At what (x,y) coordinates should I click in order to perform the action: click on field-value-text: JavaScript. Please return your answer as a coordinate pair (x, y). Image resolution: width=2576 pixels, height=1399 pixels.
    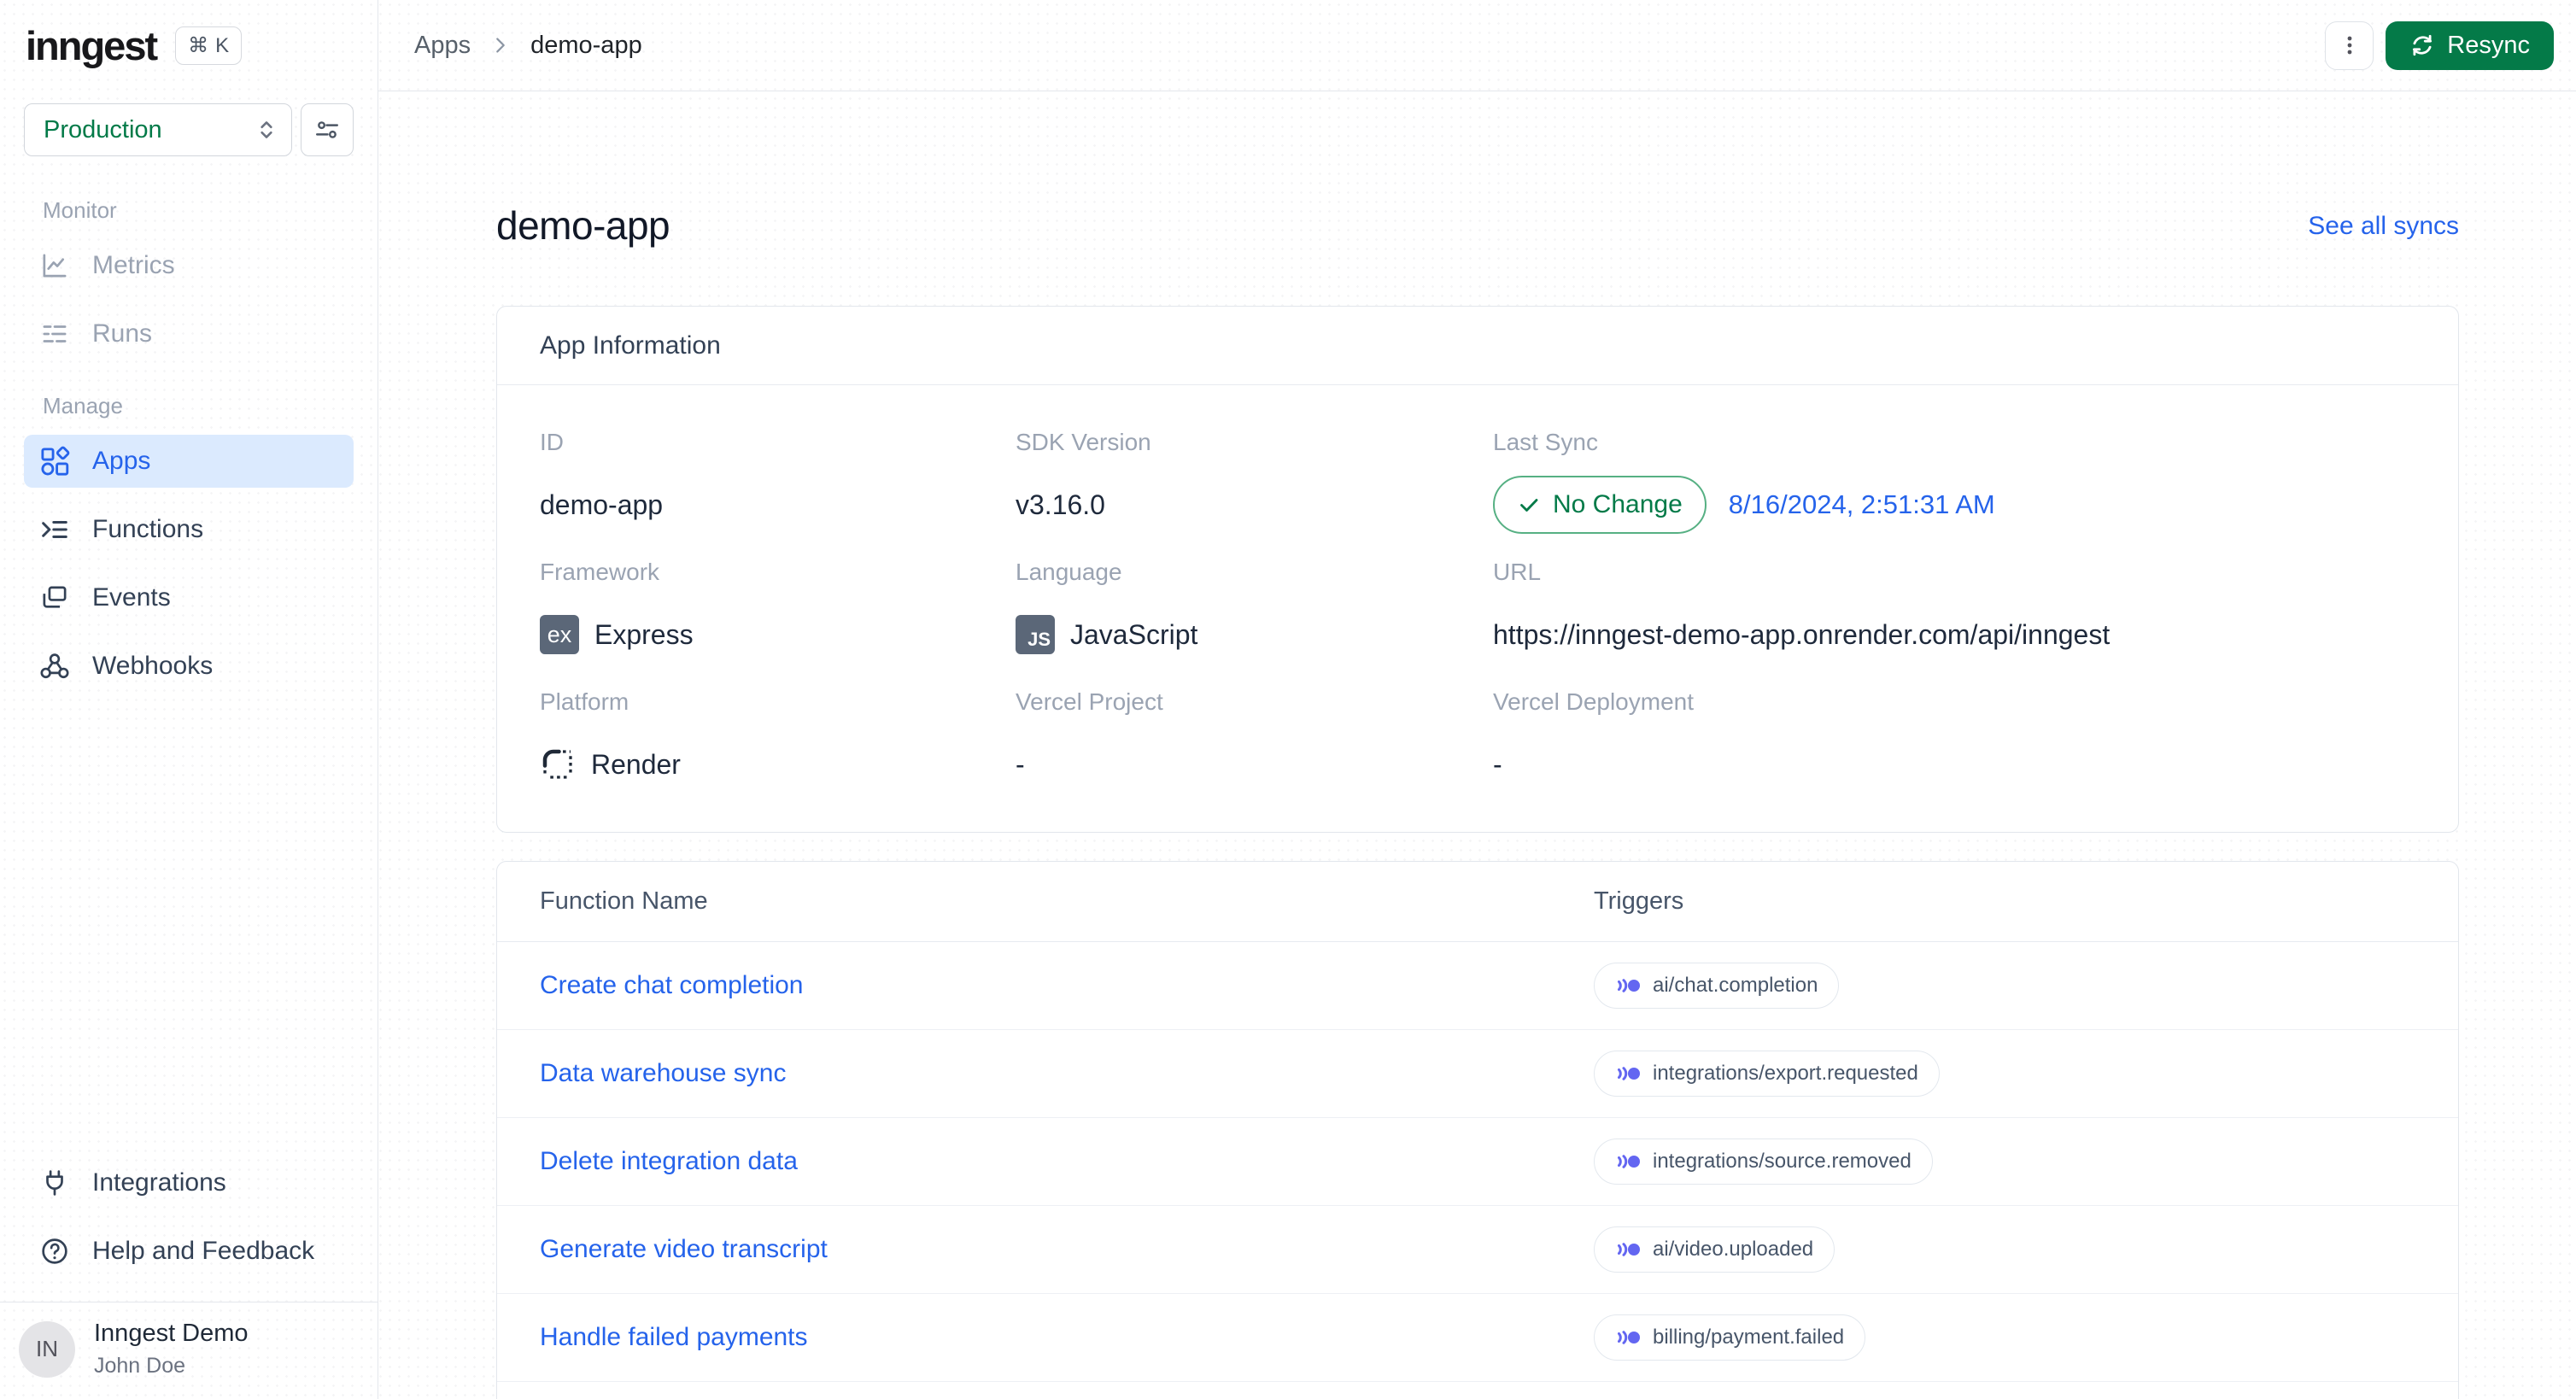
    Looking at the image, I should click on (1134, 634).